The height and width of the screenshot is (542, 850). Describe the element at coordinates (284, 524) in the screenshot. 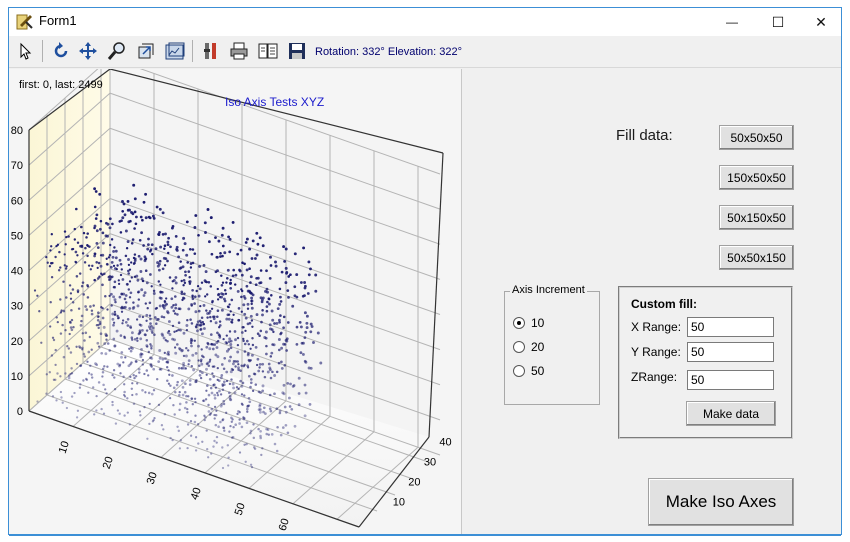

I see `x-tick-label: 60` at that location.